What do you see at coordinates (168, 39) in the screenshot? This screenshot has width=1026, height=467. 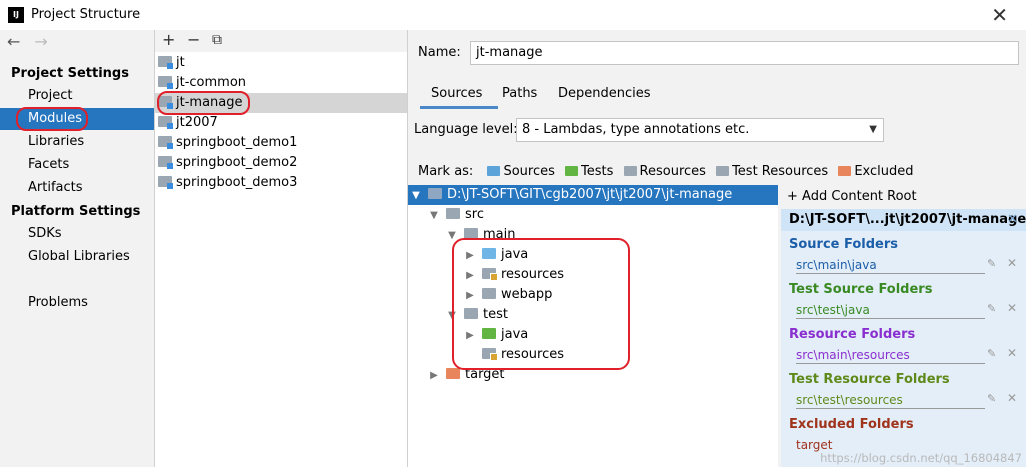 I see `add-icon: +` at bounding box center [168, 39].